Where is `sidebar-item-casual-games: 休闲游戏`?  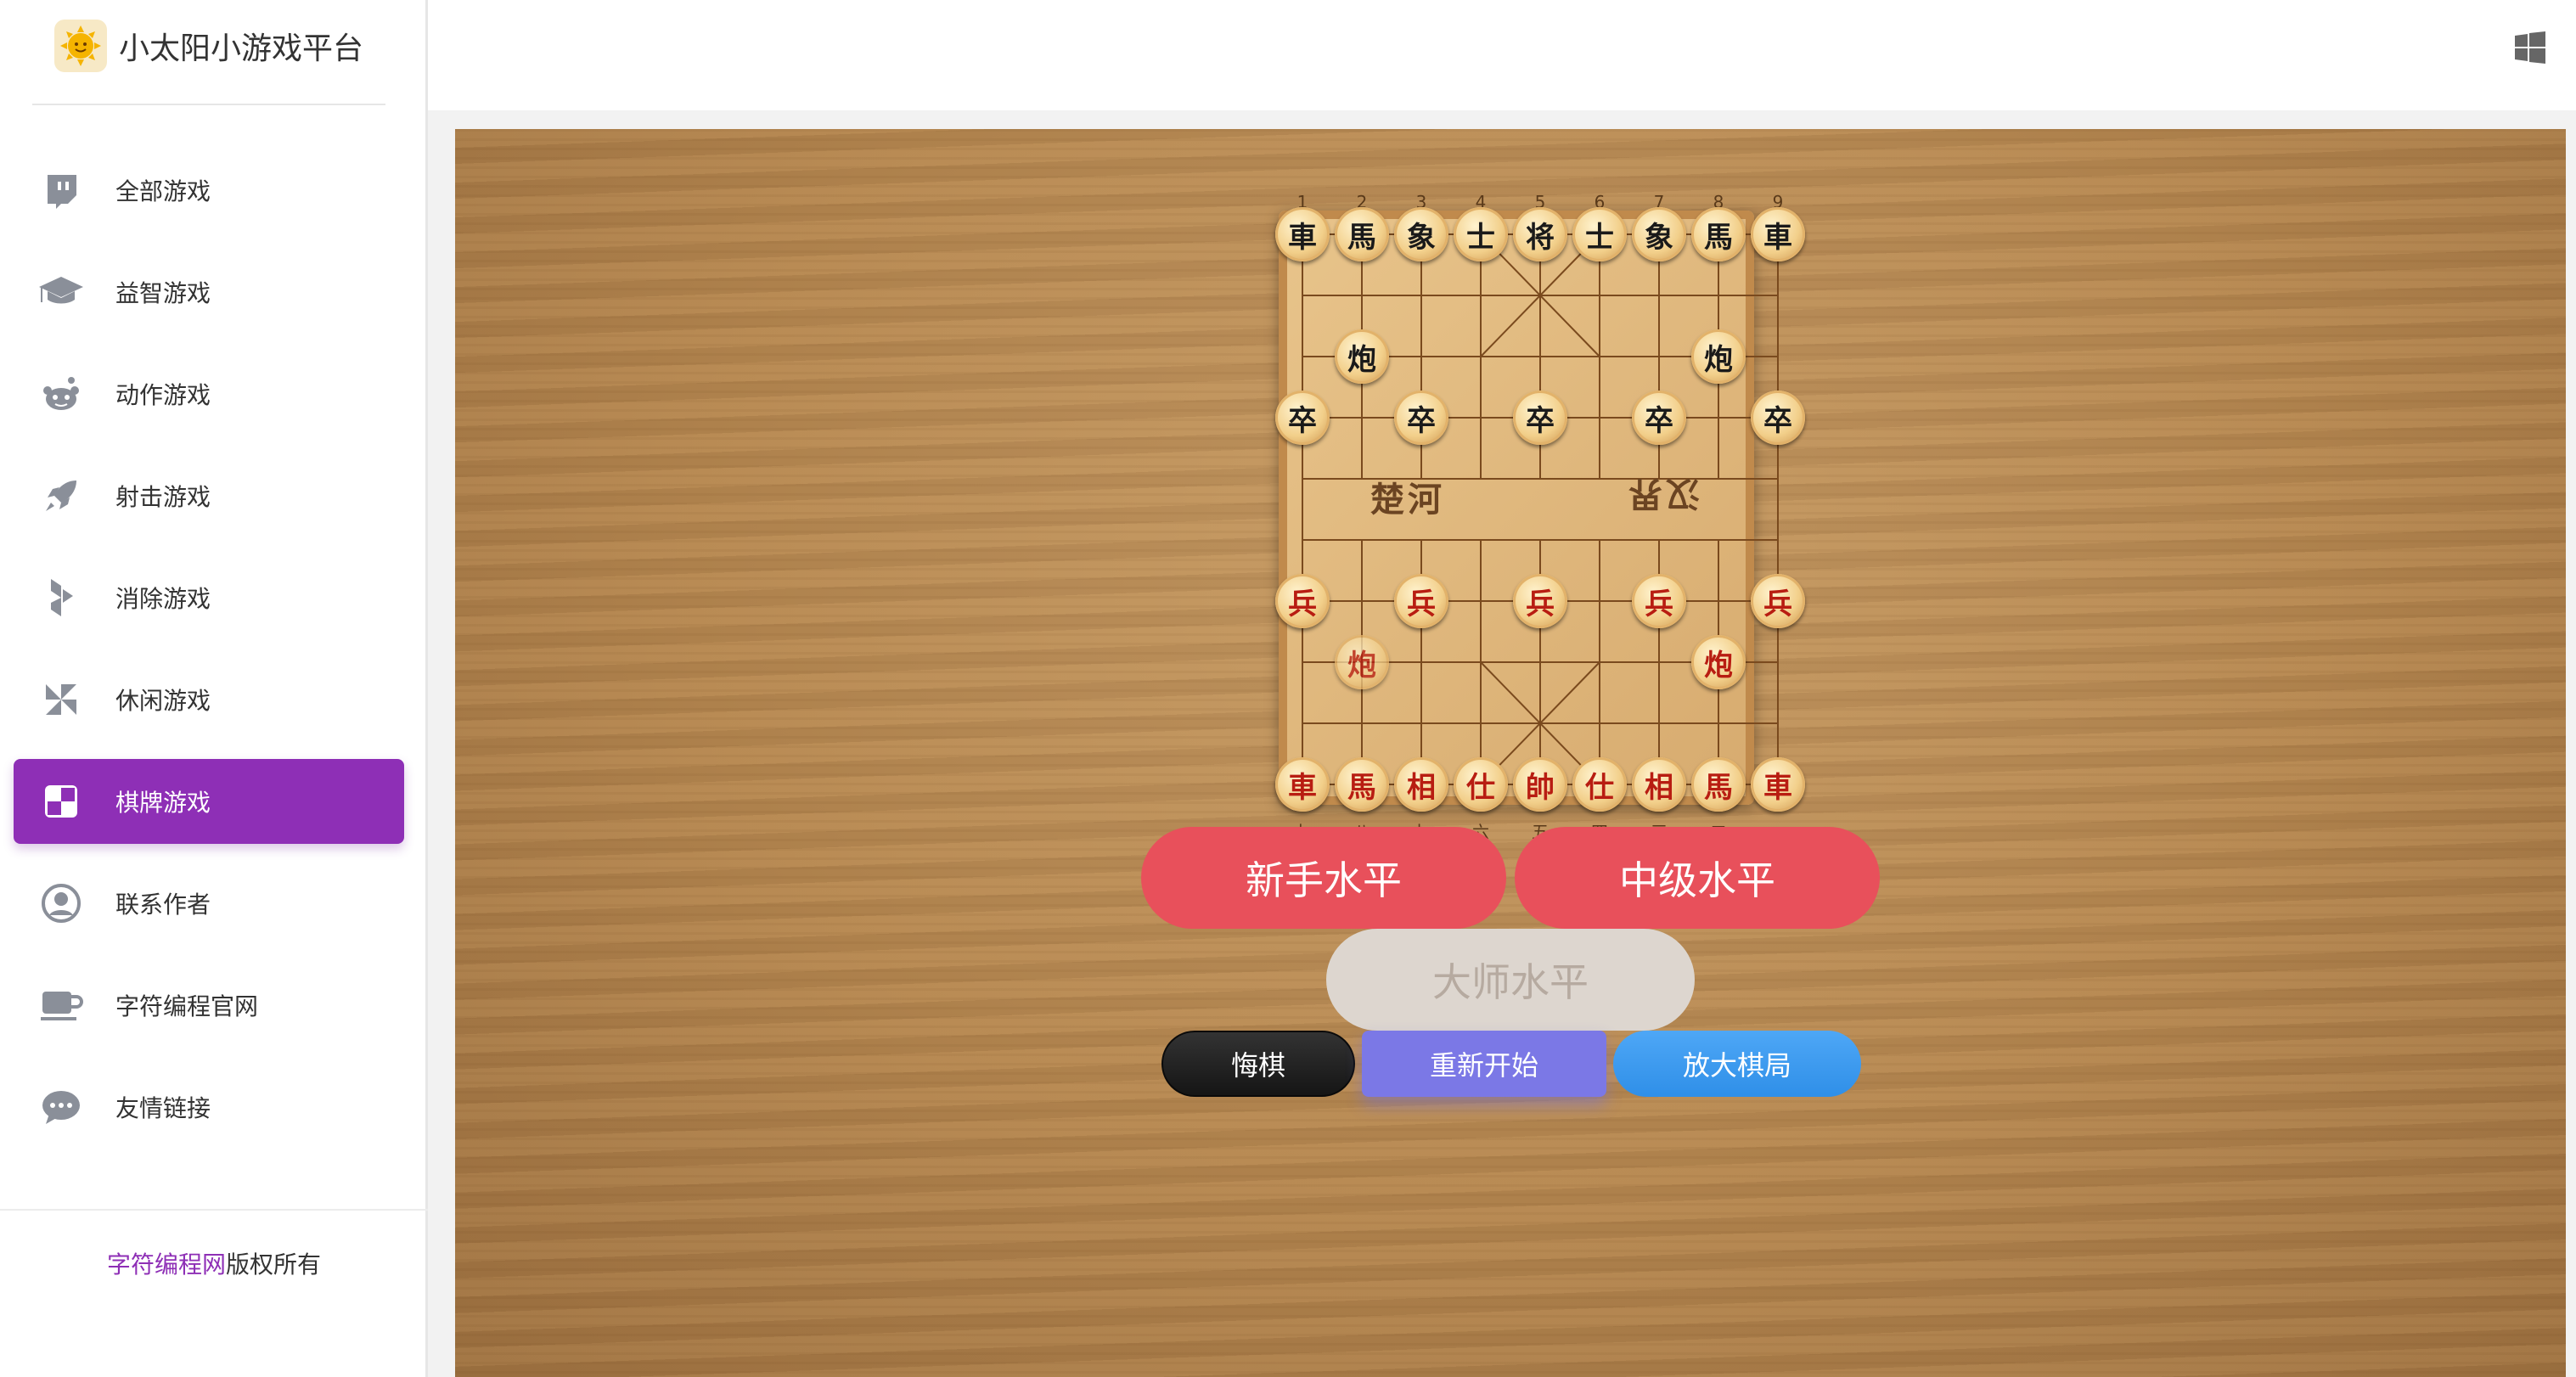
sidebar-item-casual-games: 休闲游戏 is located at coordinates (209, 699).